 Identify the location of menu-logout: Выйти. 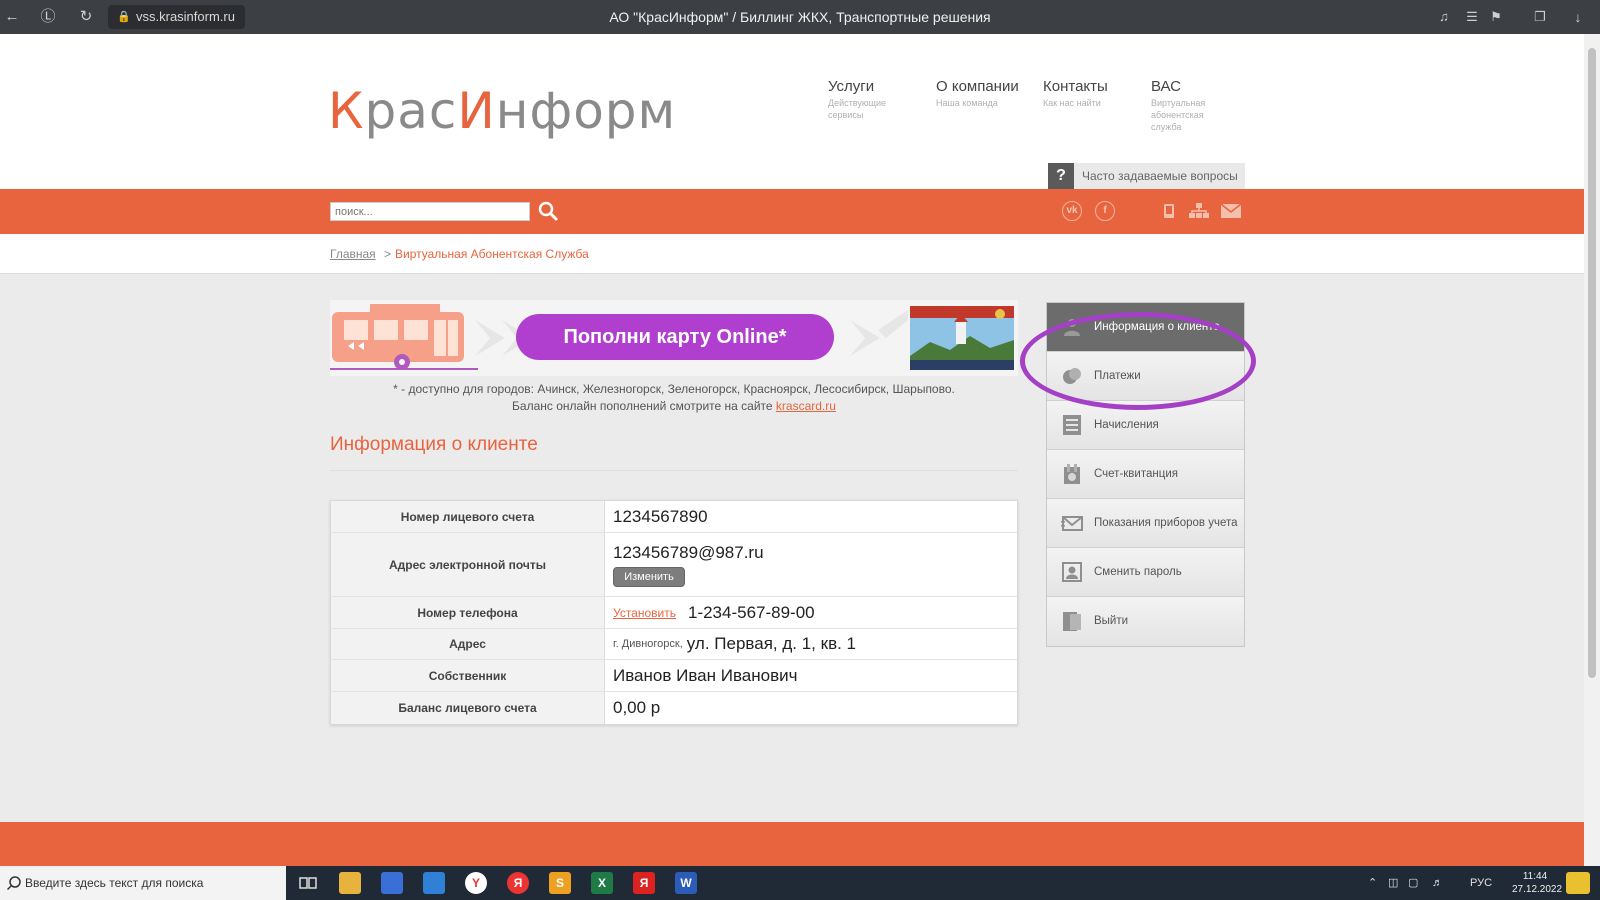
(1145, 621).